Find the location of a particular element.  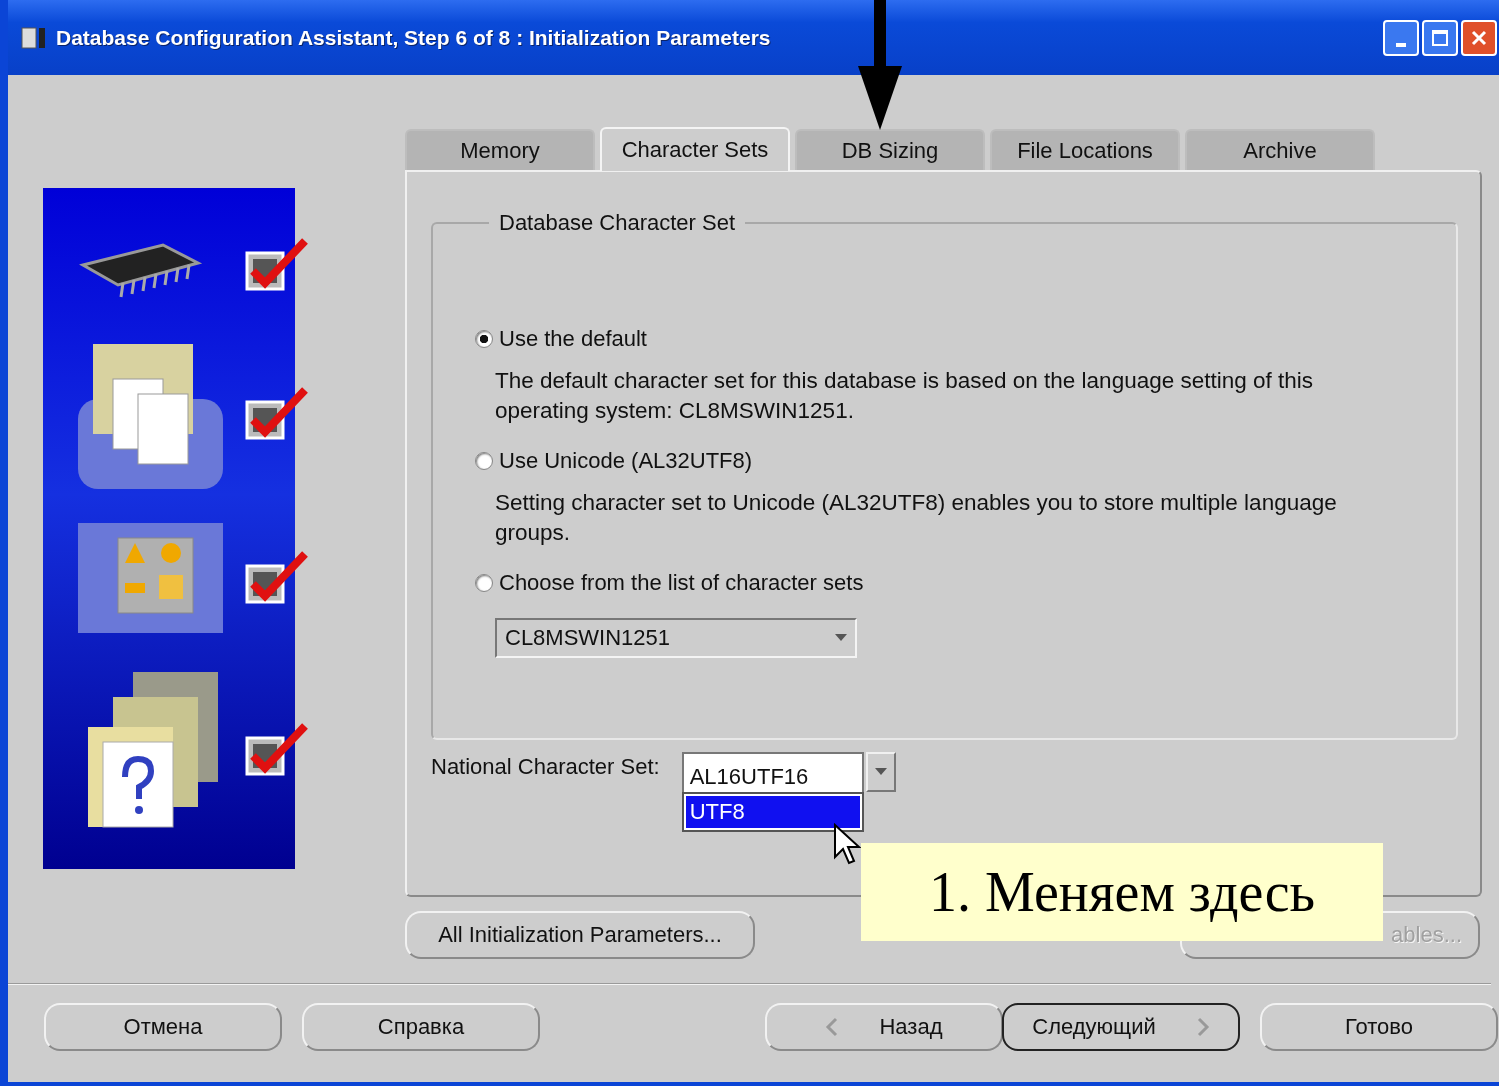

window-title: Database Configuration Assistant, Step 6 of 8 : Initialization Parameters is located at coordinates (414, 37).